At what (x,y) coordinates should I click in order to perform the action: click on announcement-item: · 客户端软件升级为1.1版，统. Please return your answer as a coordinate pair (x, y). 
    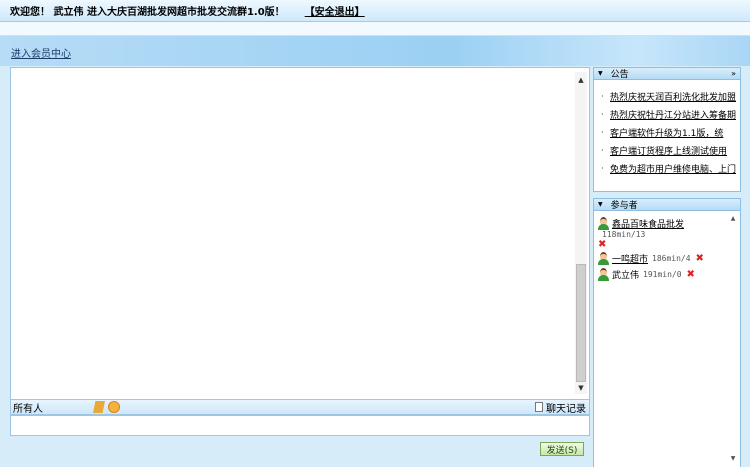
    Looking at the image, I should click on (669, 132).